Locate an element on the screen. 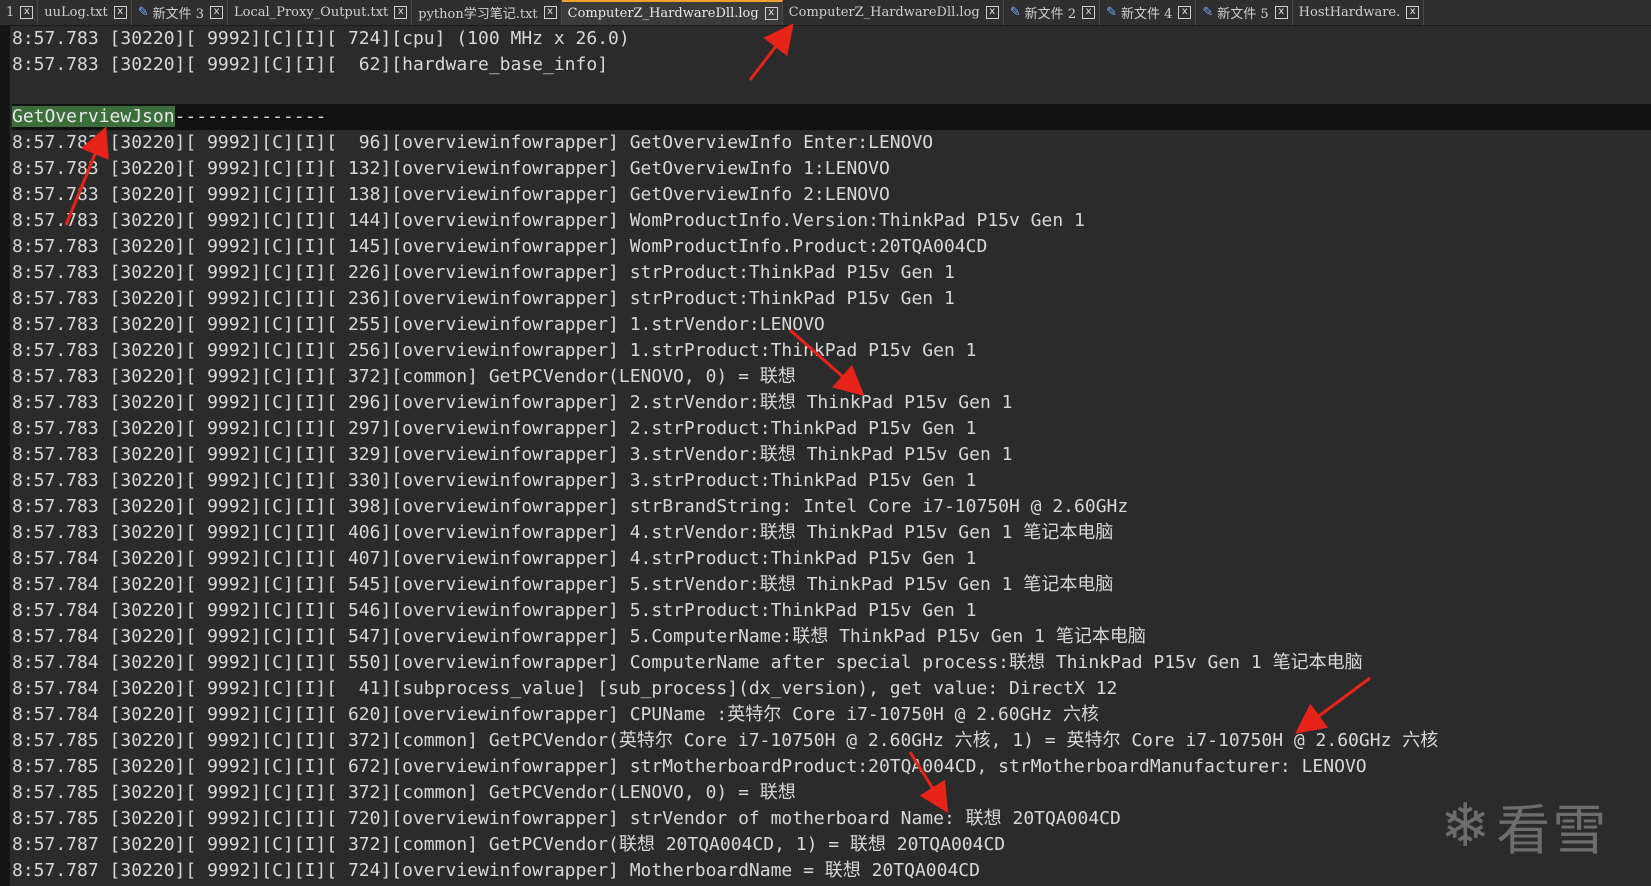 This screenshot has height=886, width=1651. tab-9: ✎ 新文件 4 x is located at coordinates (1148, 12).